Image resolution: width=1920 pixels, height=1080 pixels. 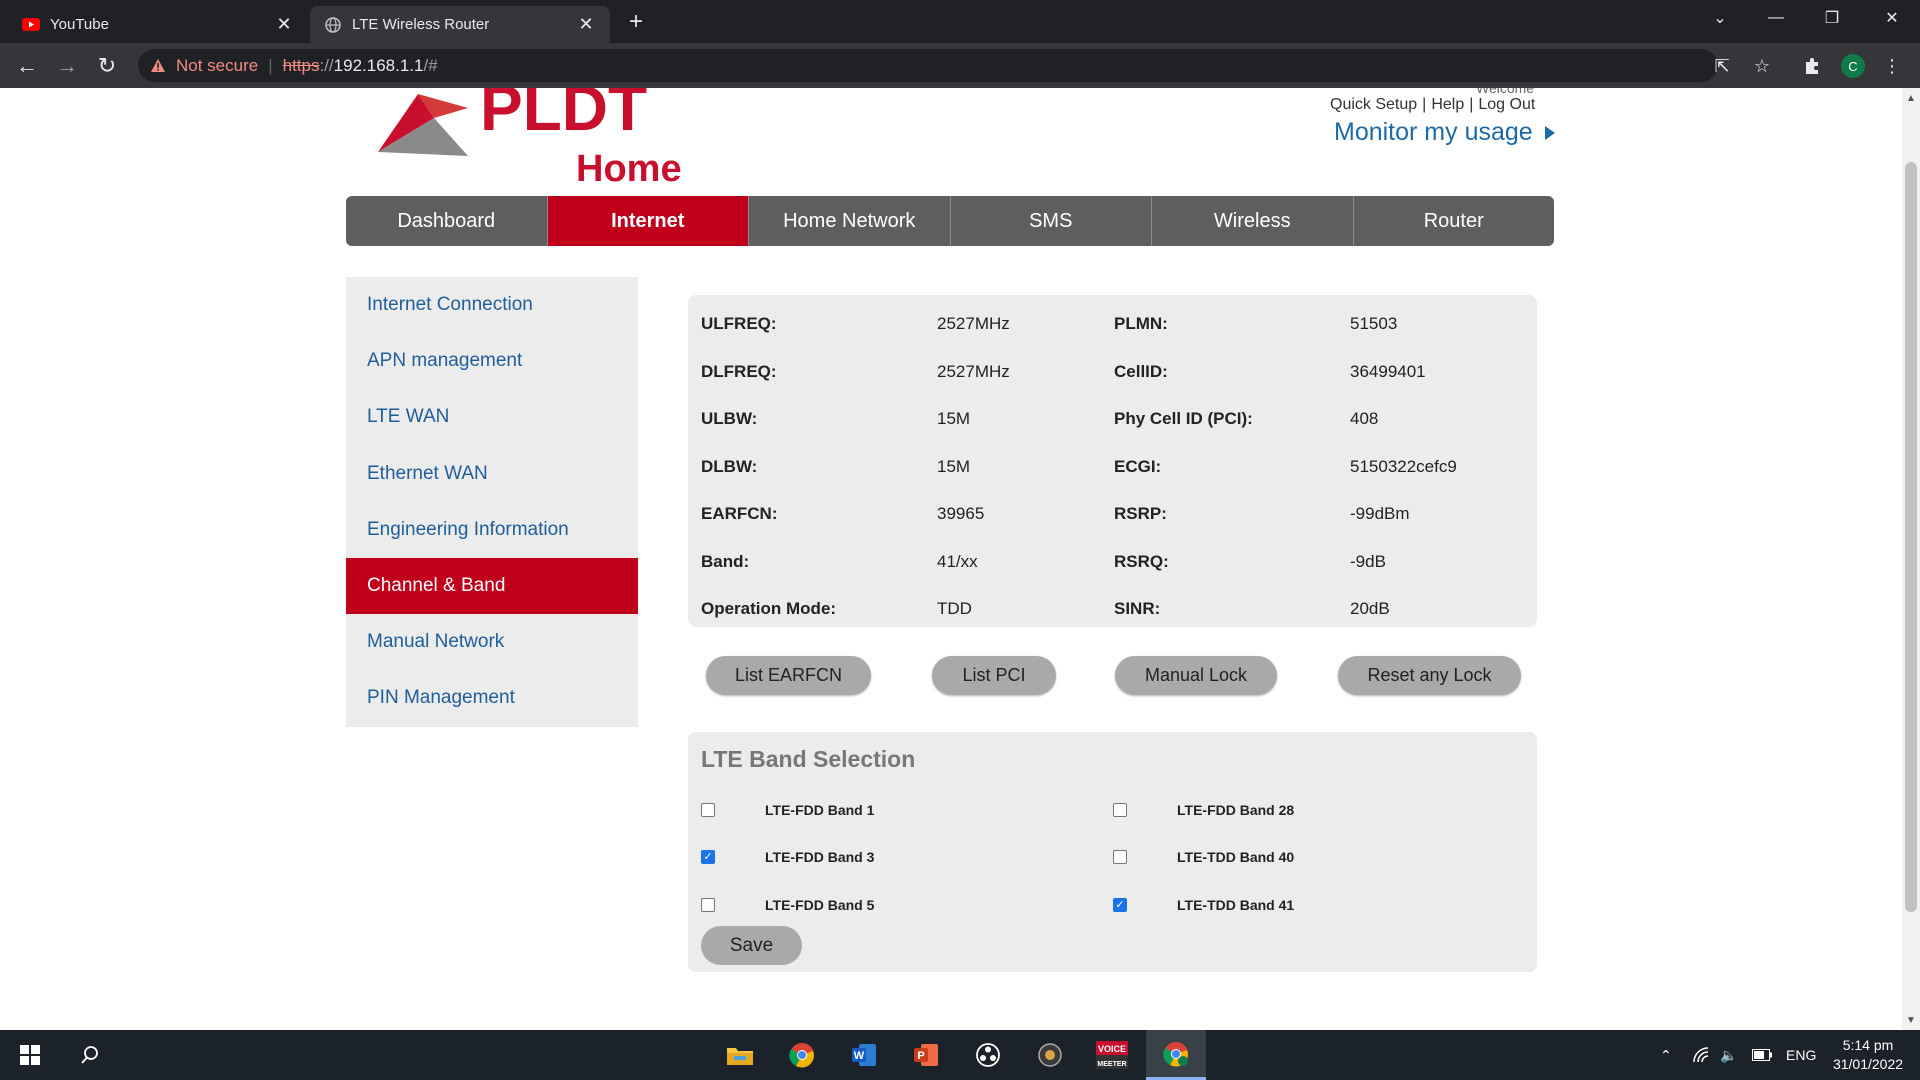 What do you see at coordinates (1112, 472) in the screenshot?
I see `info-row: DLBW: 15M ECGI: 5150322cefc9` at bounding box center [1112, 472].